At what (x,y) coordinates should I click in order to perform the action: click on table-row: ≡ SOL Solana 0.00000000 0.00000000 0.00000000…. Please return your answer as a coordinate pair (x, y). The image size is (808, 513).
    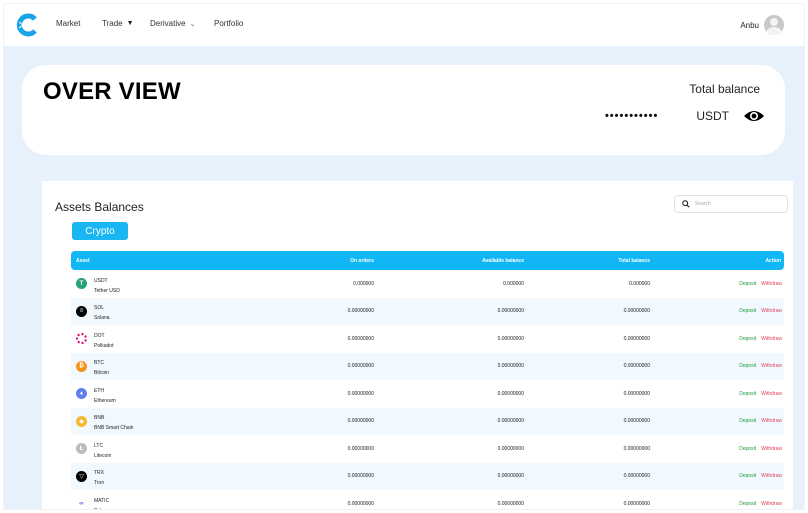
    Looking at the image, I should click on (427, 311).